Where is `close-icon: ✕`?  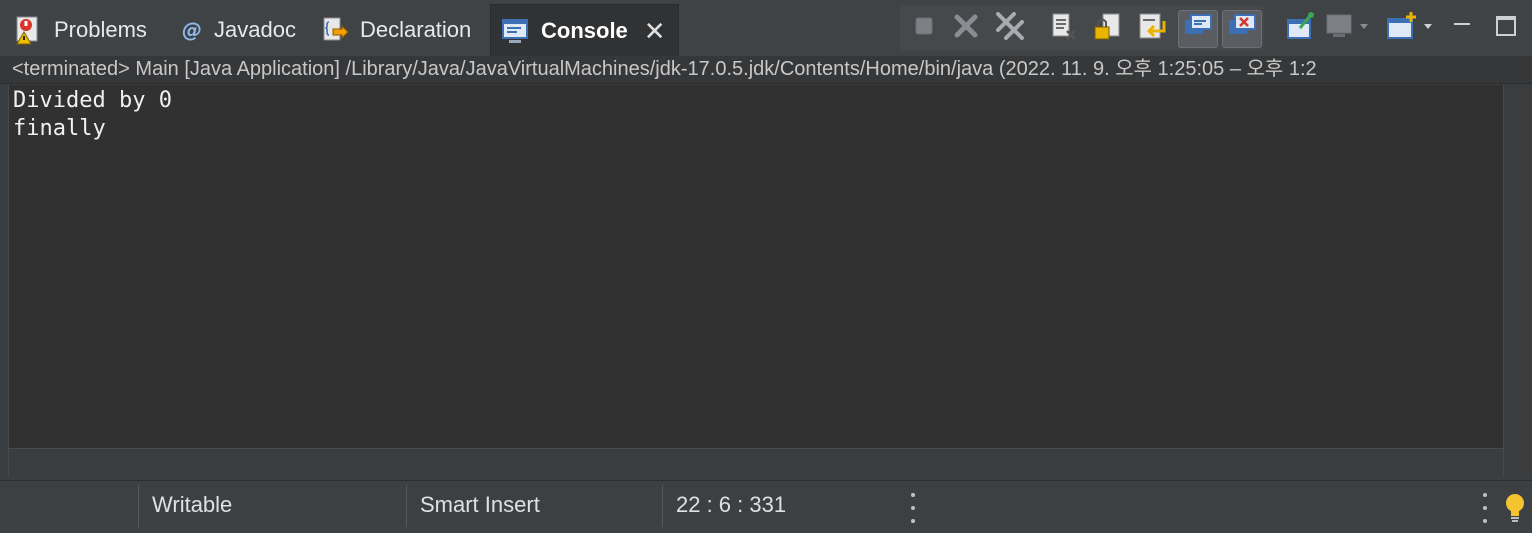 close-icon: ✕ is located at coordinates (655, 31).